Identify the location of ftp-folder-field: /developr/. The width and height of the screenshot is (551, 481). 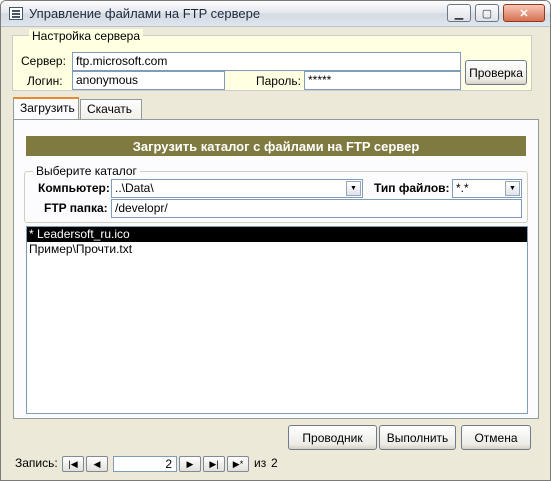
(316, 208).